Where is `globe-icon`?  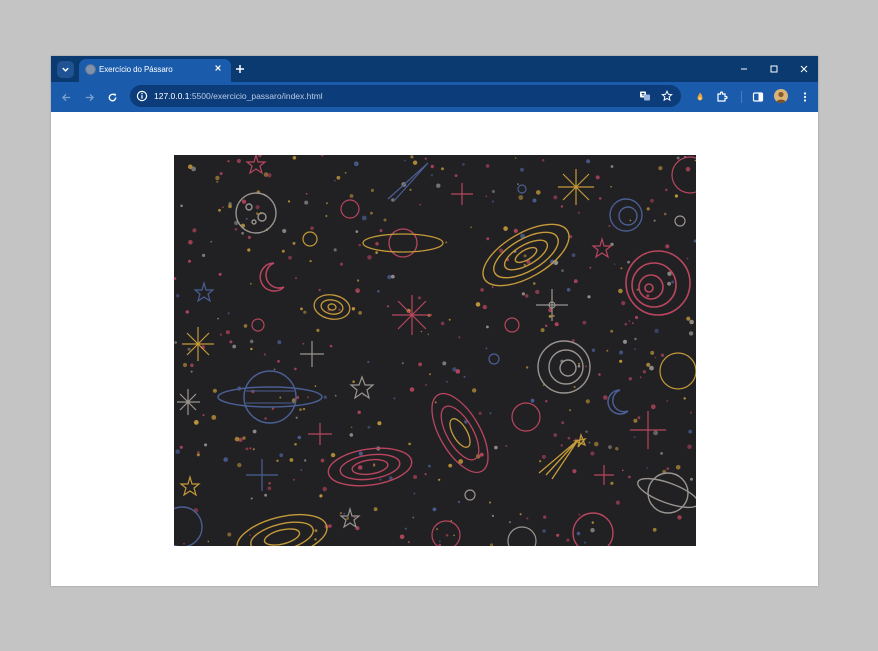
globe-icon is located at coordinates (90, 69).